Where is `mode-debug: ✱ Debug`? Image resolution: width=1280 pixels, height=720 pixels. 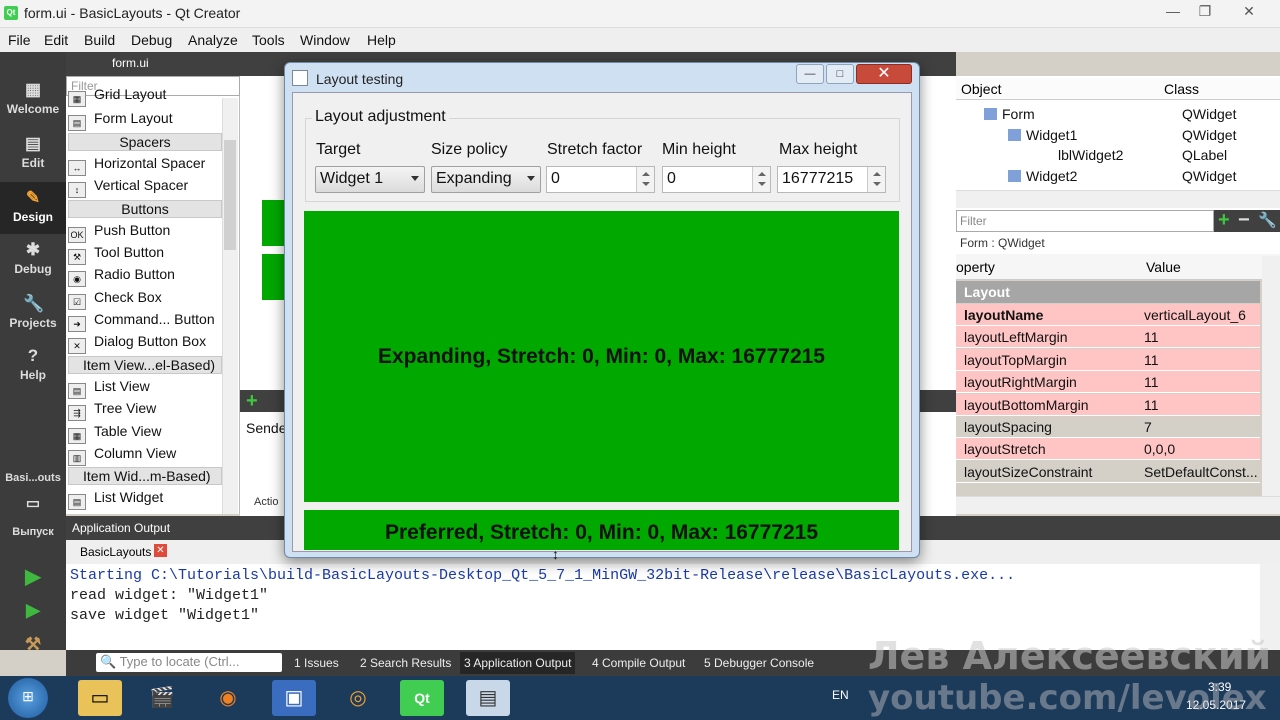 mode-debug: ✱ Debug is located at coordinates (33, 264).